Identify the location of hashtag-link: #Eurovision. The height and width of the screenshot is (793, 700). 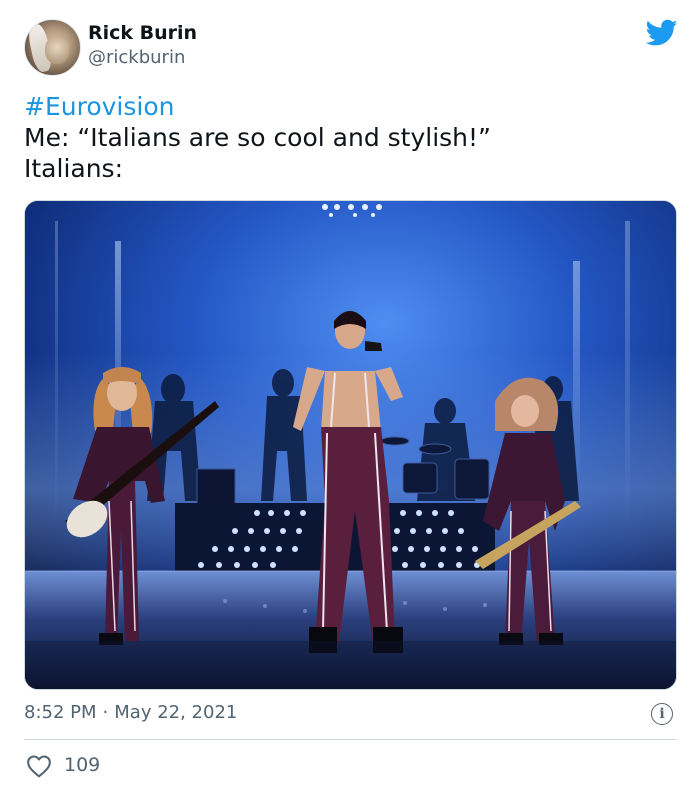
(344, 106).